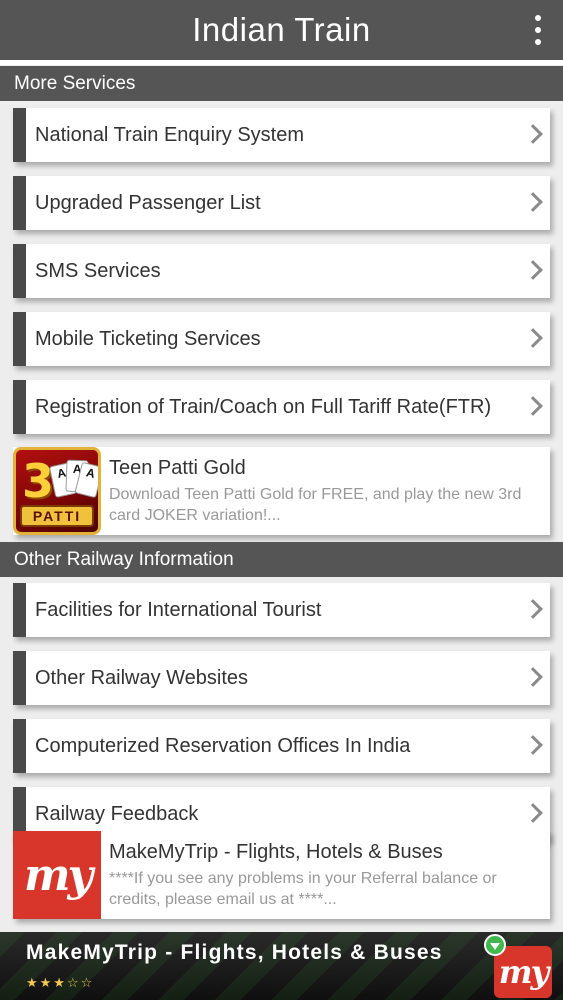 Image resolution: width=563 pixels, height=1000 pixels. What do you see at coordinates (276, 851) in the screenshot?
I see `ad-title: MakeMyTrip - Flights, Hotels & Buses` at bounding box center [276, 851].